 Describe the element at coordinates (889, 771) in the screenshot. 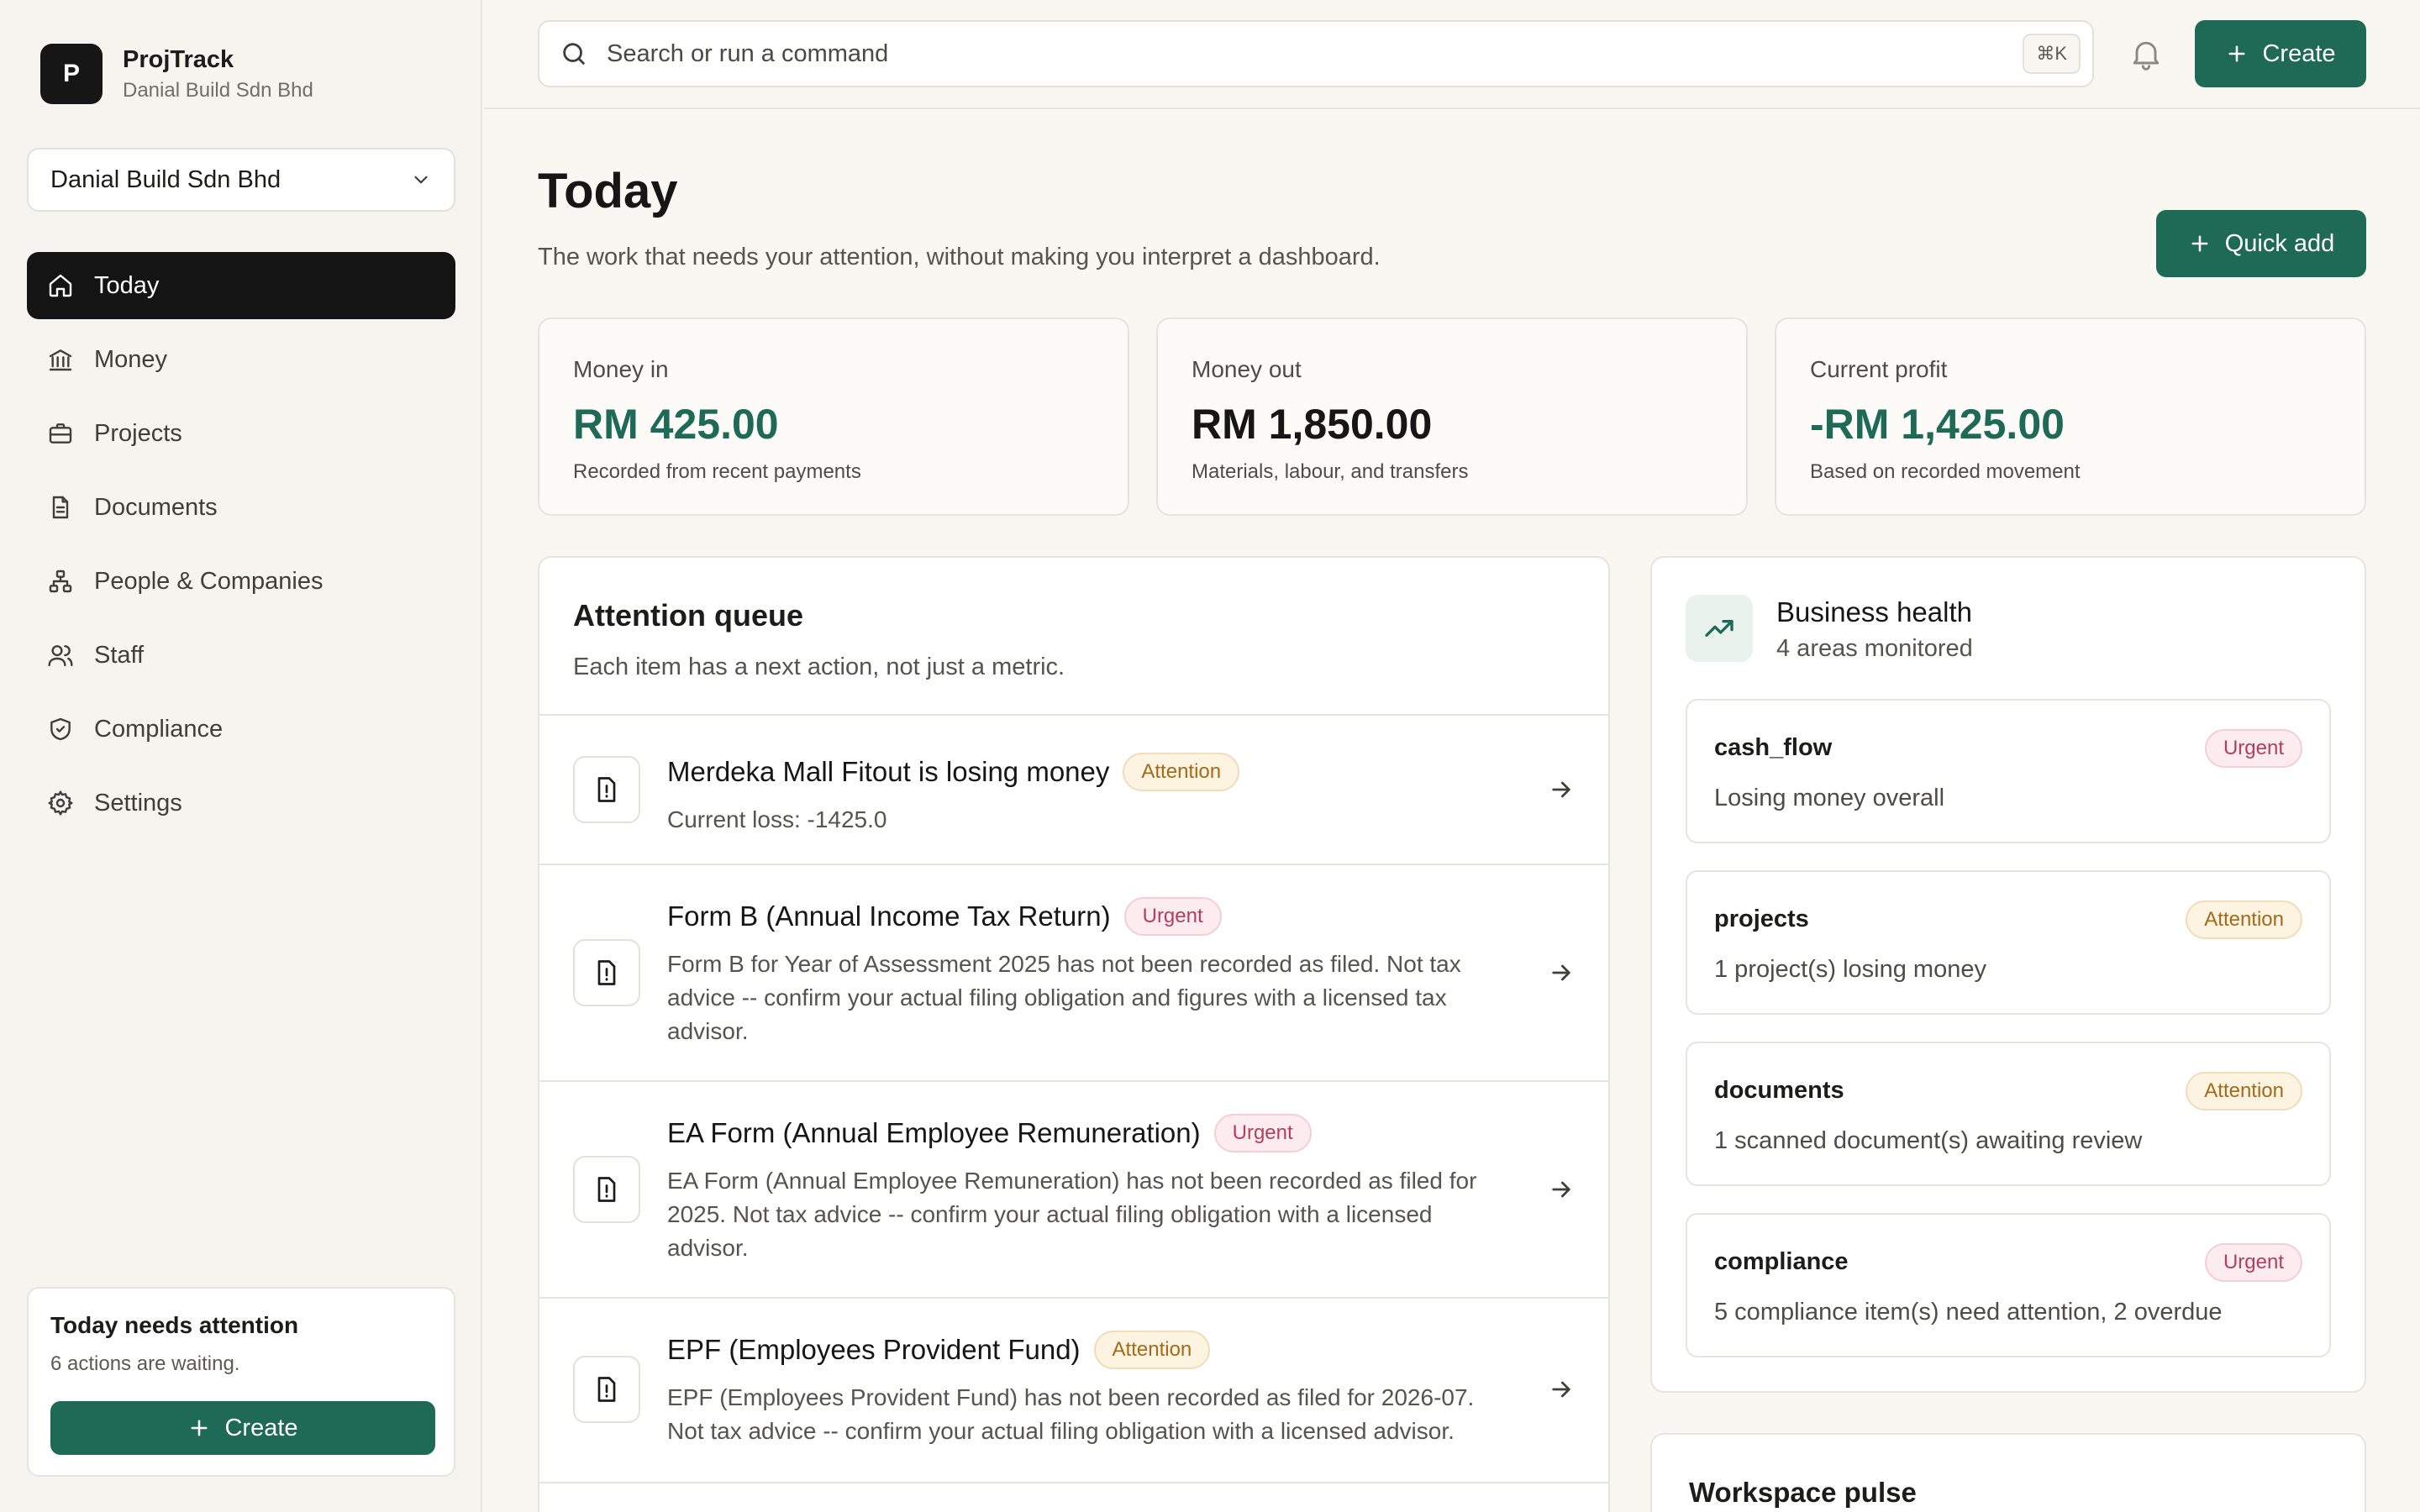

I see `queue-item-title: Merdeka Mall Fitout is losing money` at that location.